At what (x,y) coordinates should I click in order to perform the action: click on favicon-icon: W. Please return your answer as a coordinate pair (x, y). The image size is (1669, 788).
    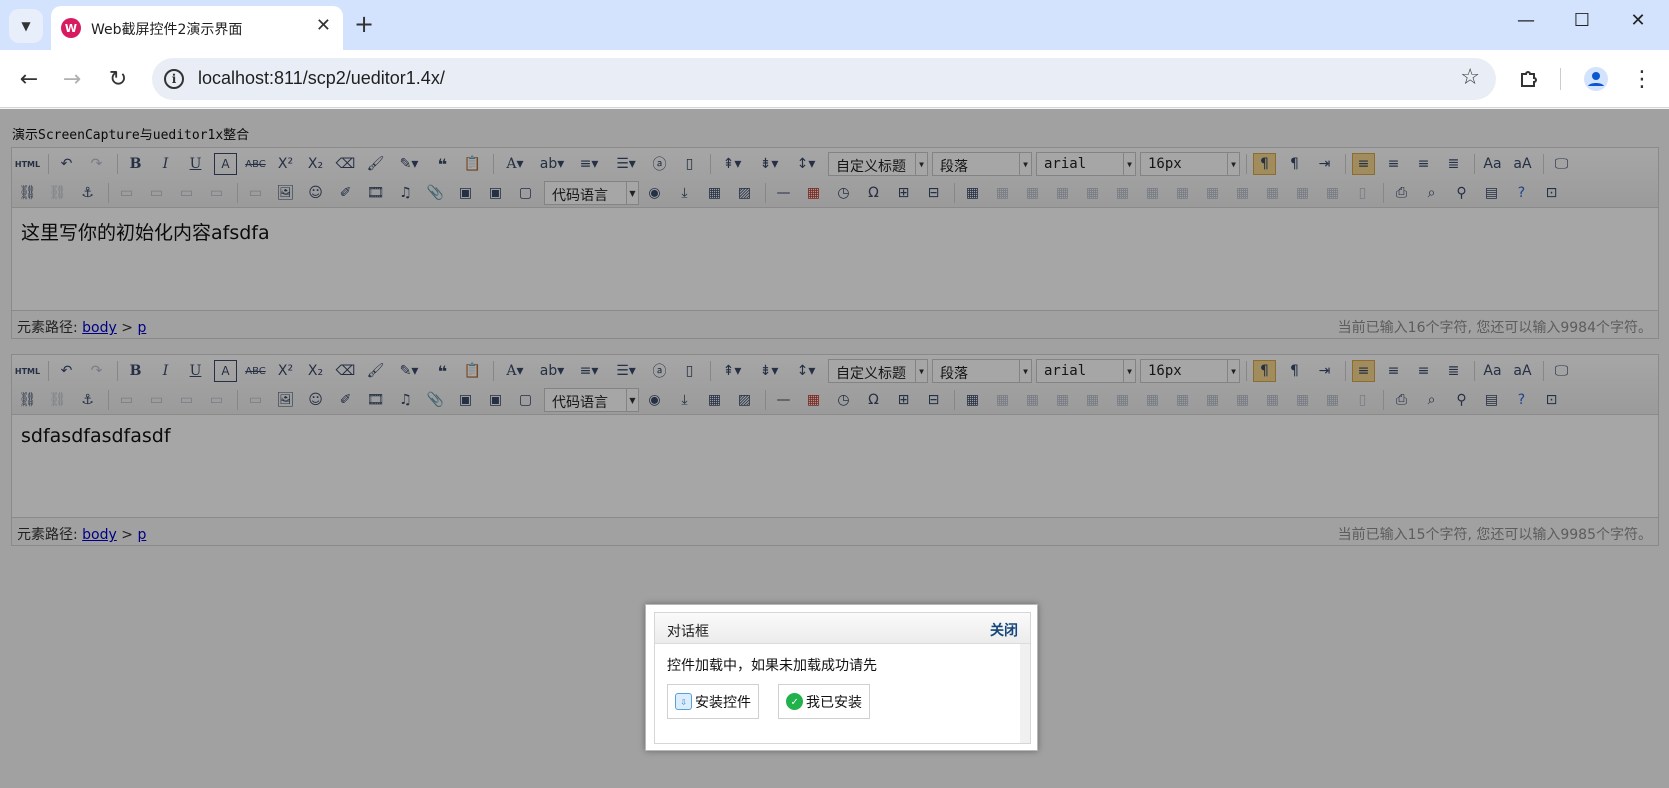
    Looking at the image, I should click on (71, 28).